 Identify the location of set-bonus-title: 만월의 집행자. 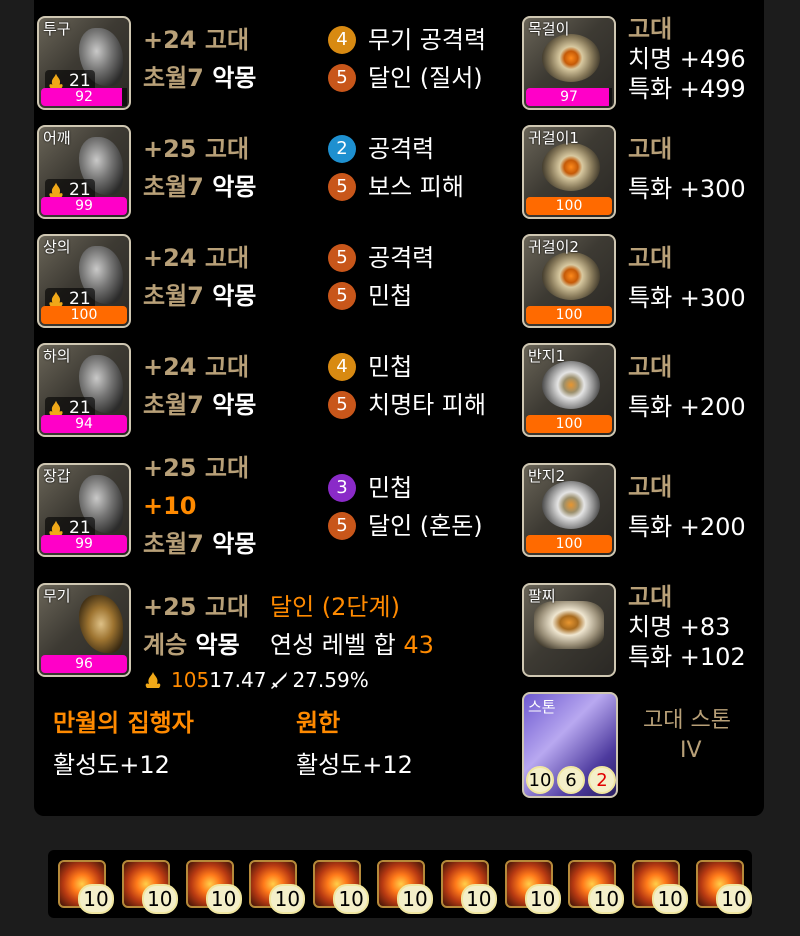
(123, 723).